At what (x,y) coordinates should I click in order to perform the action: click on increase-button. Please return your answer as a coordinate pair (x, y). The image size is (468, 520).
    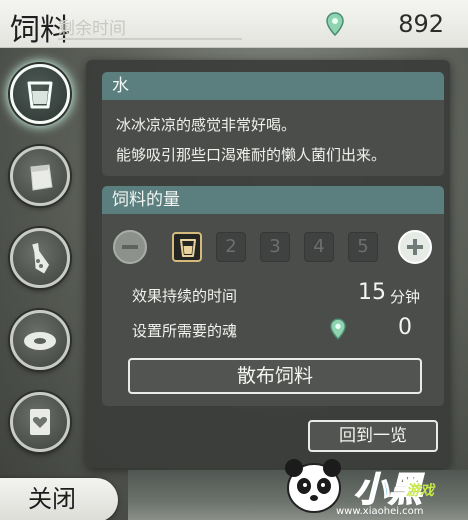
    Looking at the image, I should click on (415, 247).